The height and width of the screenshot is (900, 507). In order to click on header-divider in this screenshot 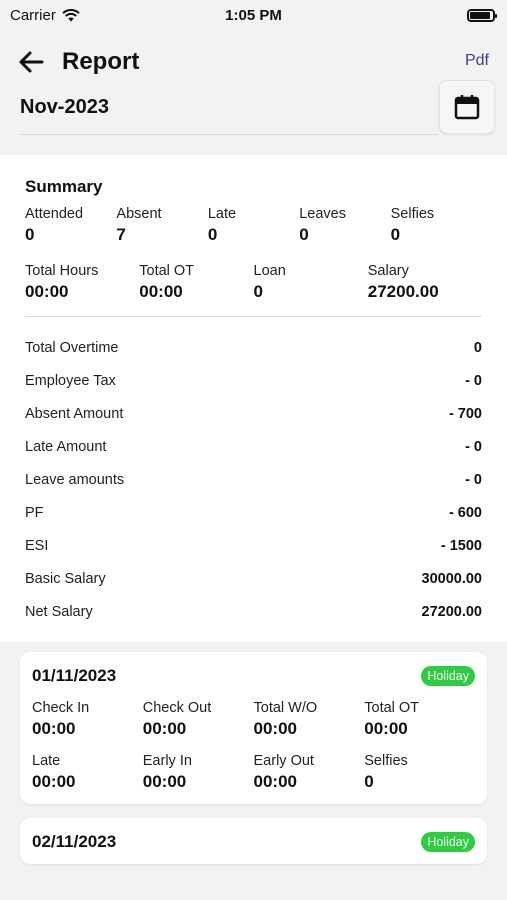, I will do `click(228, 134)`.